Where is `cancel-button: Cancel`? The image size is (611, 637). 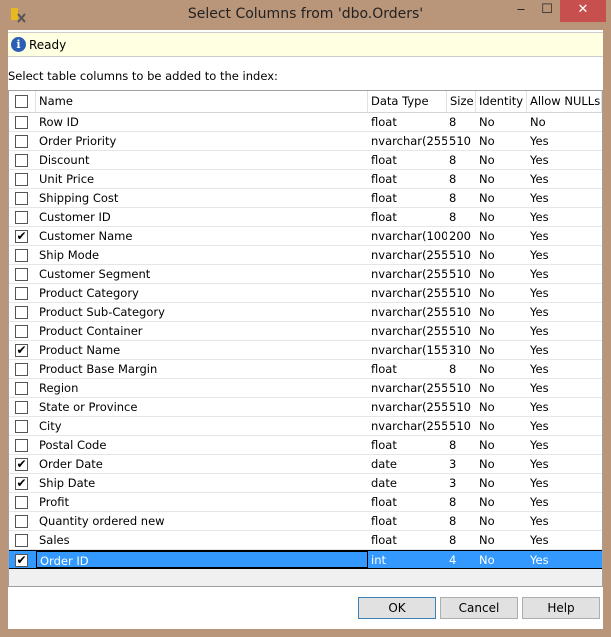 cancel-button: Cancel is located at coordinates (479, 608).